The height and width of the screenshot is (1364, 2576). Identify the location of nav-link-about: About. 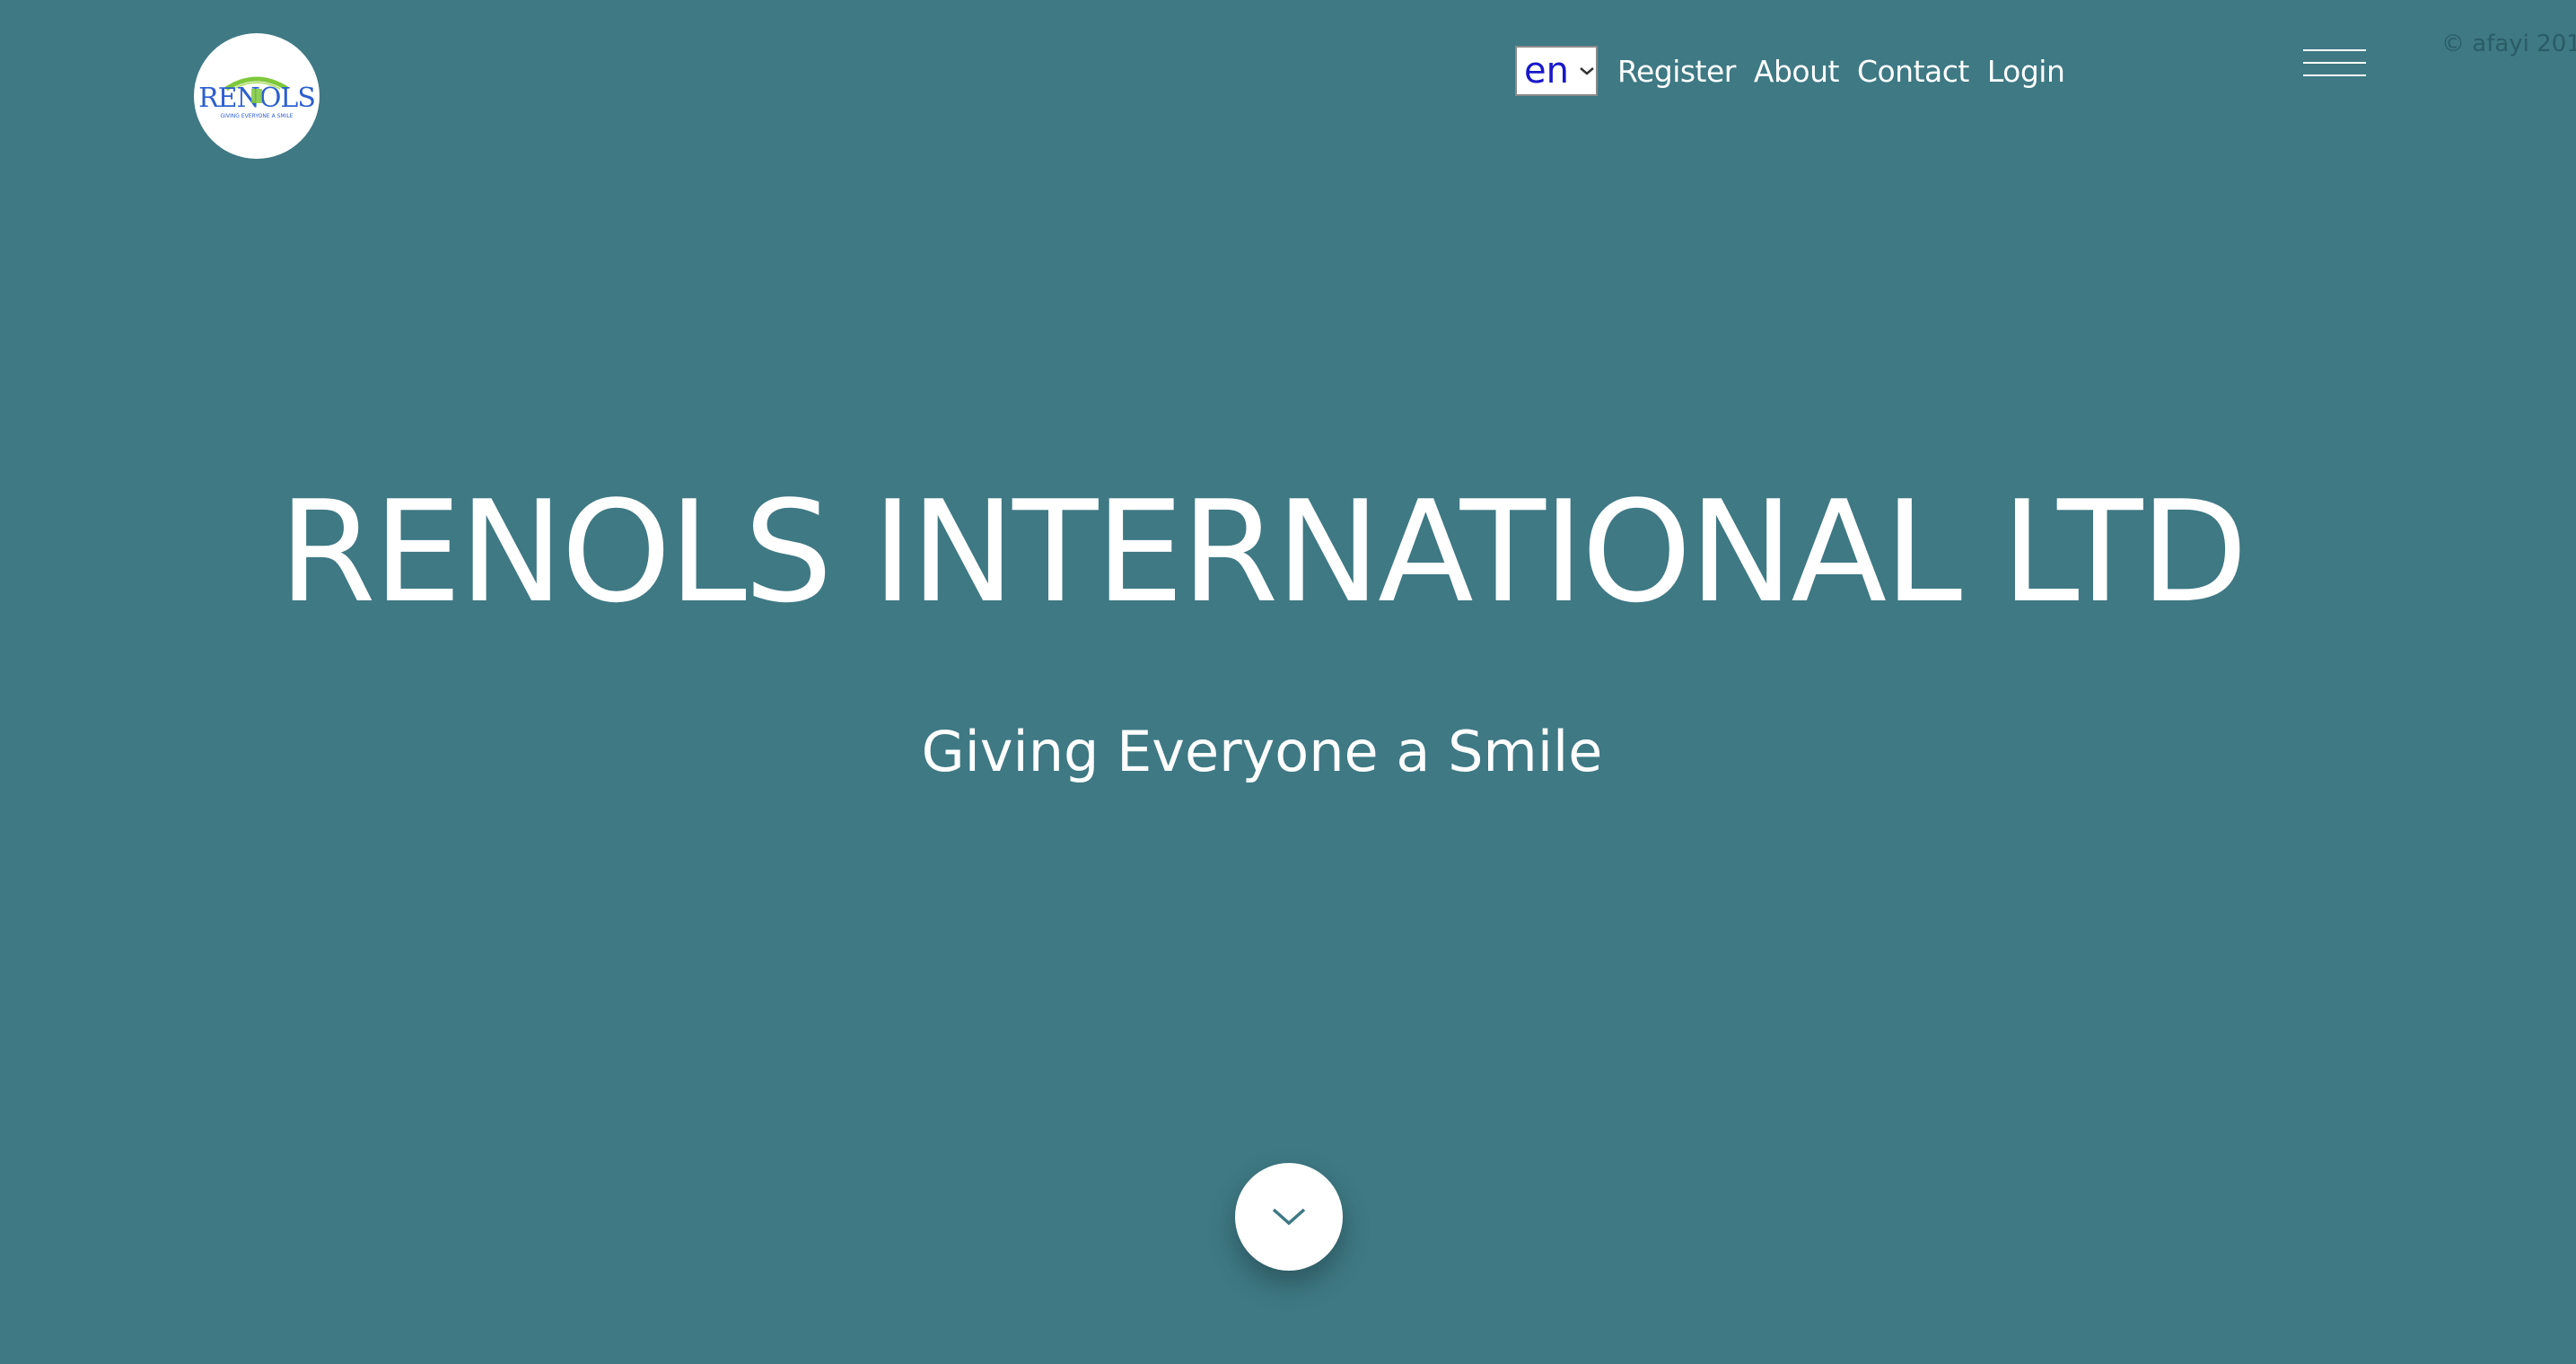
(1797, 71).